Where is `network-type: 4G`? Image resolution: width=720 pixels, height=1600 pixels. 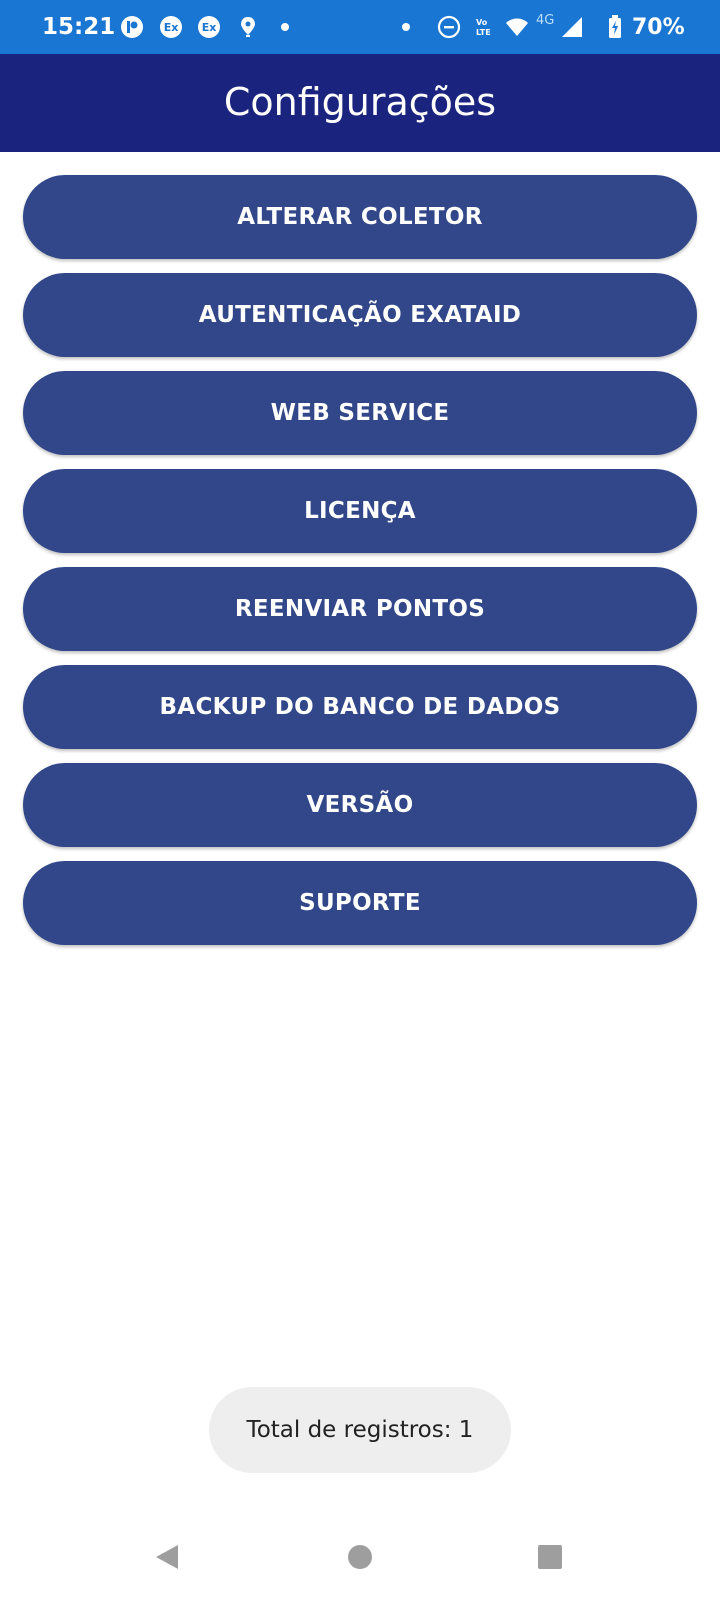 network-type: 4G is located at coordinates (545, 20).